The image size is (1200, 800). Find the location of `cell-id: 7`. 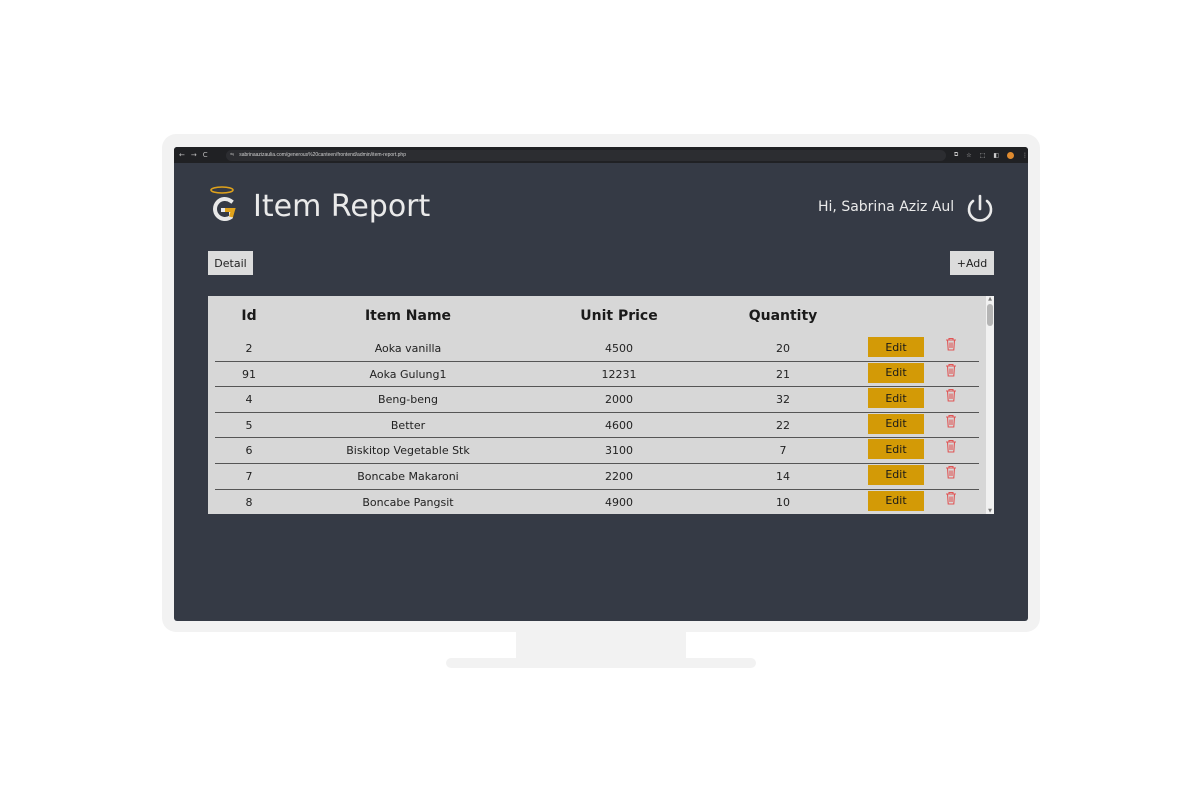

cell-id: 7 is located at coordinates (249, 476).